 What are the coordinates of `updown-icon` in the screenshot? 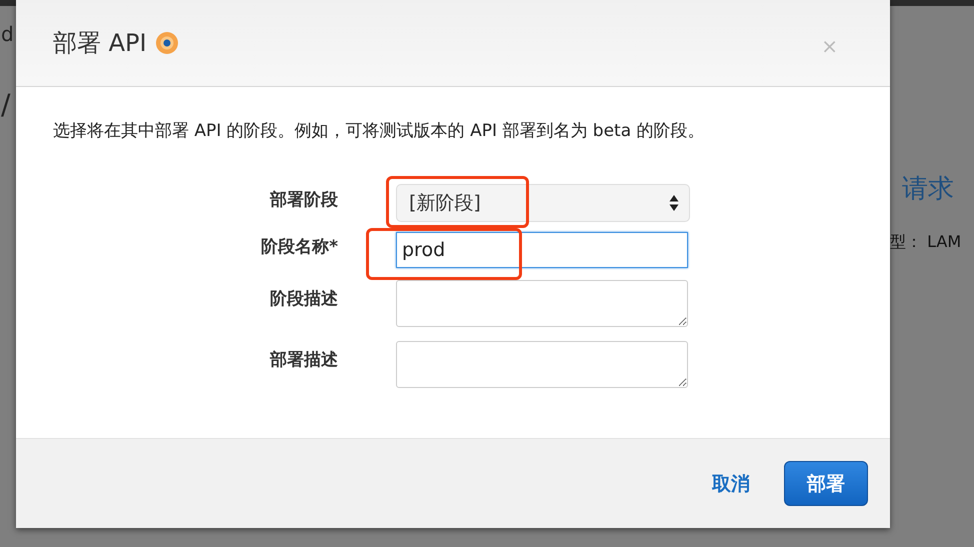 It's located at (674, 203).